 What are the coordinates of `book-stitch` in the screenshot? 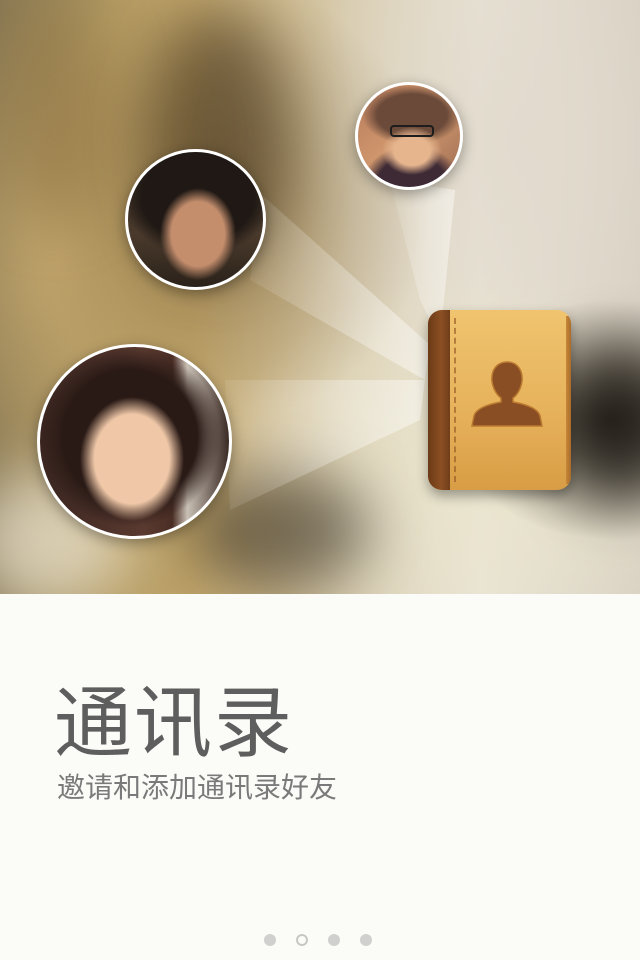 It's located at (455, 400).